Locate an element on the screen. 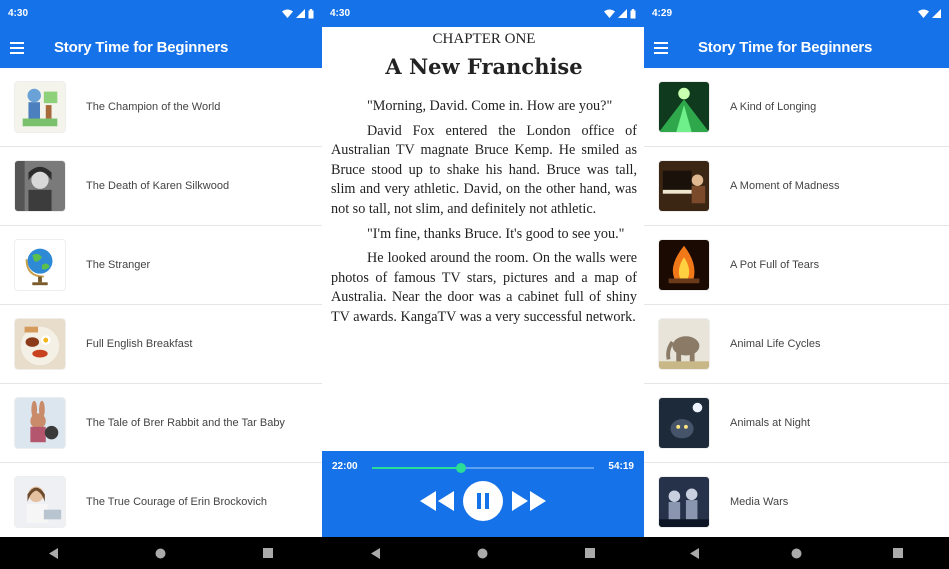 Image resolution: width=949 pixels, height=569 pixels. fast-forward-icon is located at coordinates (529, 501).